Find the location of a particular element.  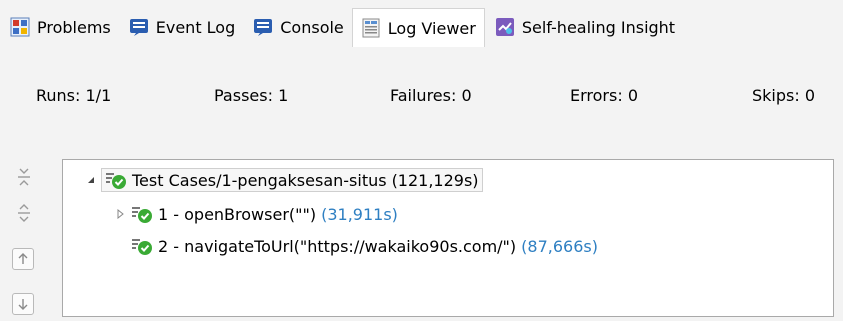

tab-label: Event Log is located at coordinates (195, 27).